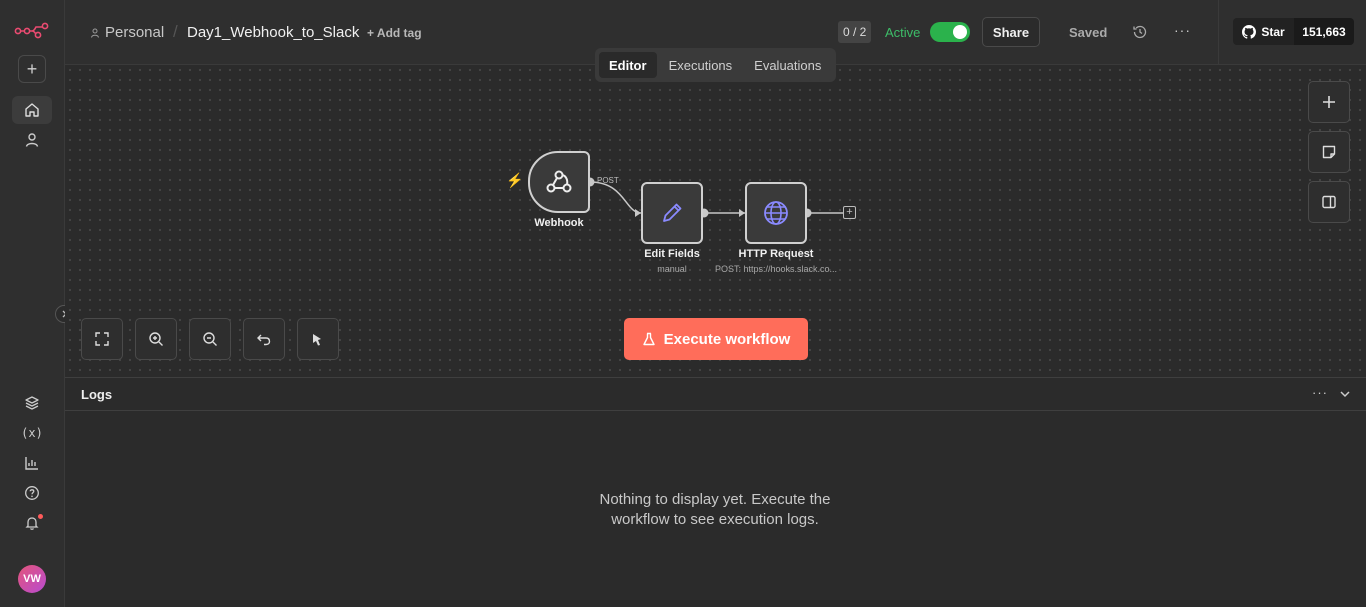 This screenshot has width=1366, height=607. Describe the element at coordinates (156, 339) in the screenshot. I see `zoom-in-icon` at that location.